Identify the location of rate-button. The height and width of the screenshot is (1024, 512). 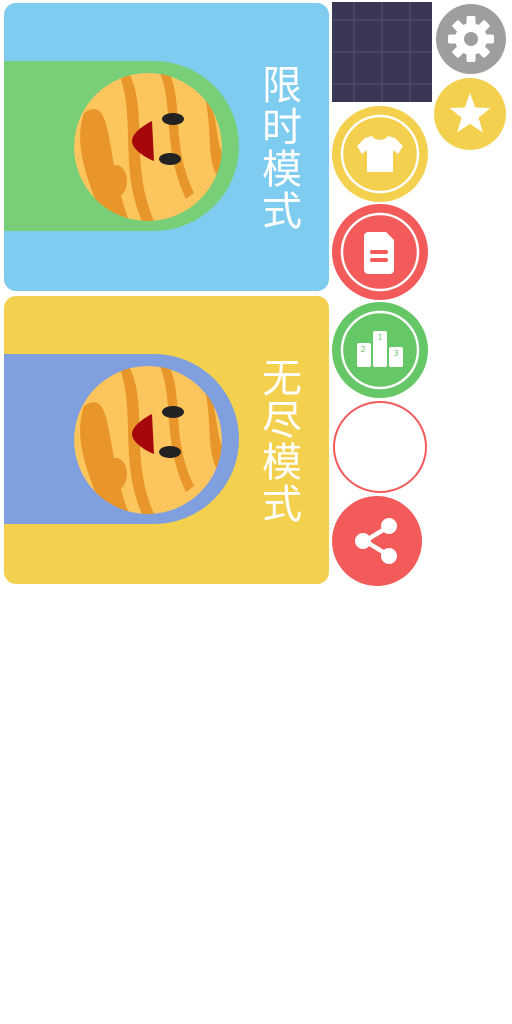
(470, 114).